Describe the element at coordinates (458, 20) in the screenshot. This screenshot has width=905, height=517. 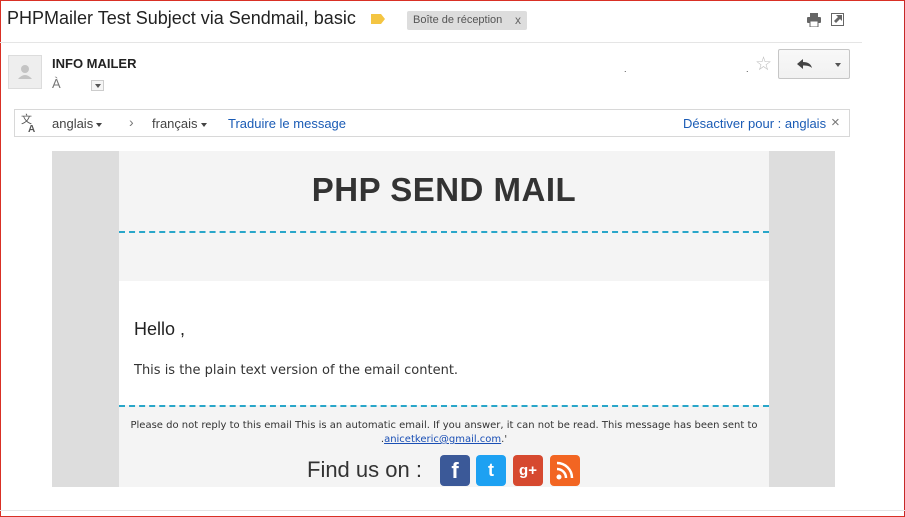
I see `inbox-label-text: Boîte de réception` at that location.